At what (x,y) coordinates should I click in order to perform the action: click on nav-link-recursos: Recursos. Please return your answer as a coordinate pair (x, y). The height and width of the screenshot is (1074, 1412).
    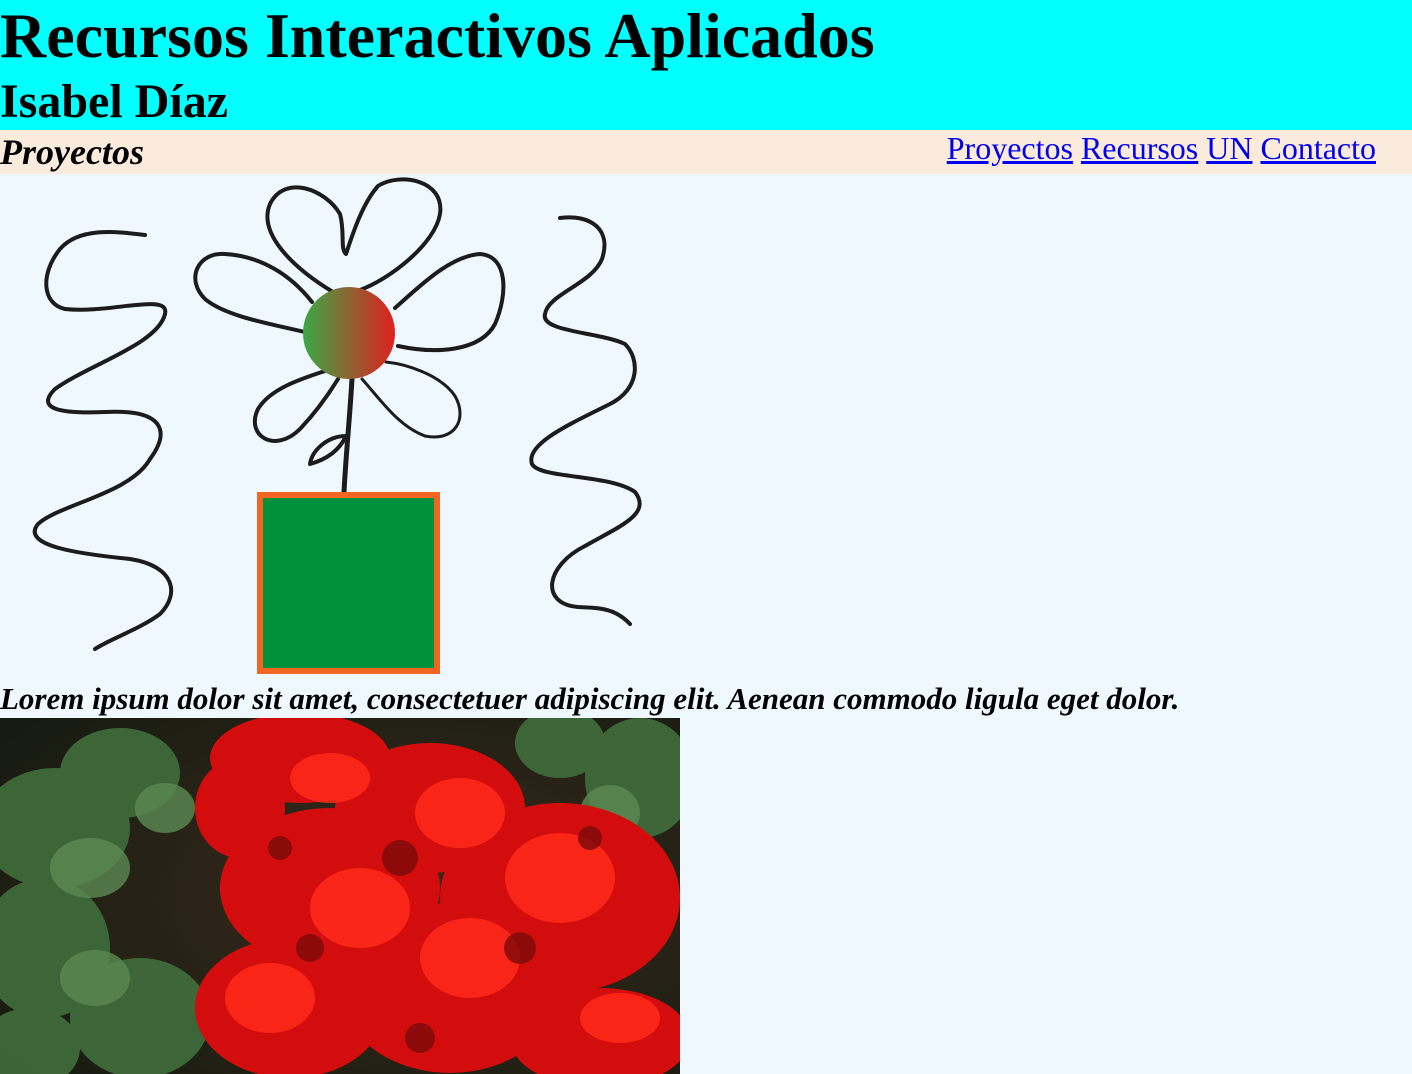
    Looking at the image, I should click on (1139, 148).